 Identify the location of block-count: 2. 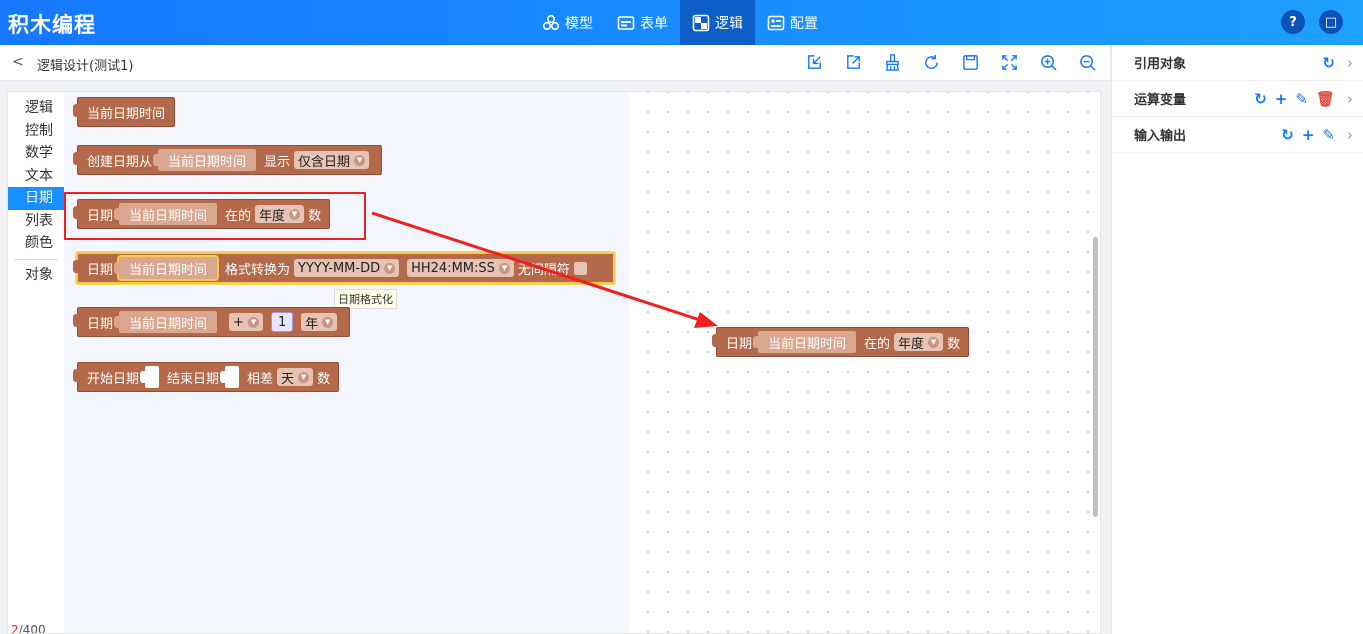
(15, 628).